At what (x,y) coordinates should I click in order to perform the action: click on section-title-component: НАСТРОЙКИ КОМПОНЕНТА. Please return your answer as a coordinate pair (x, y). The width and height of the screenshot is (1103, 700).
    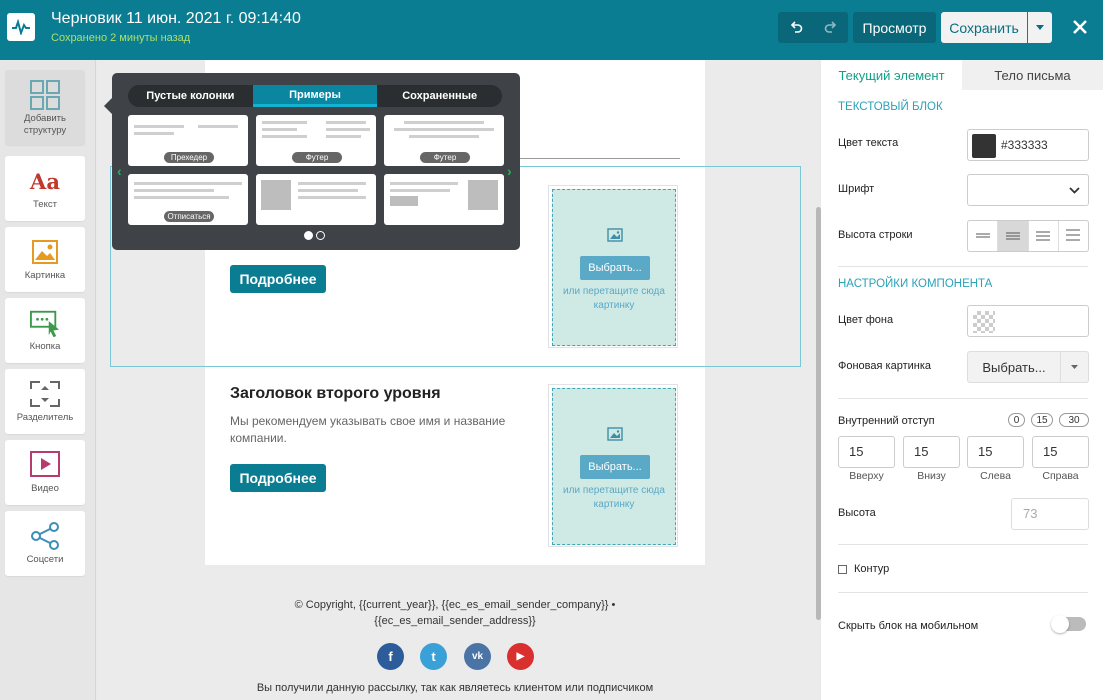
    Looking at the image, I should click on (915, 284).